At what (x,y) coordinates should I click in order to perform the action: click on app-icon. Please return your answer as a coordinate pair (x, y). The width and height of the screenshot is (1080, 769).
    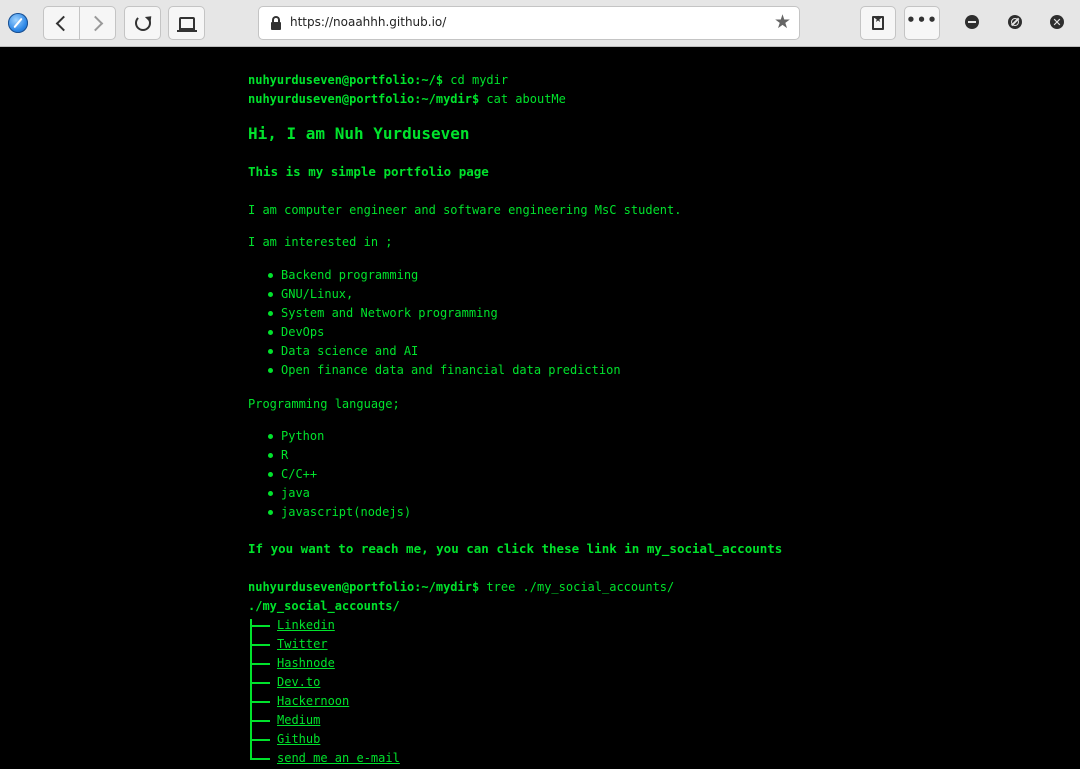
    Looking at the image, I should click on (18, 23).